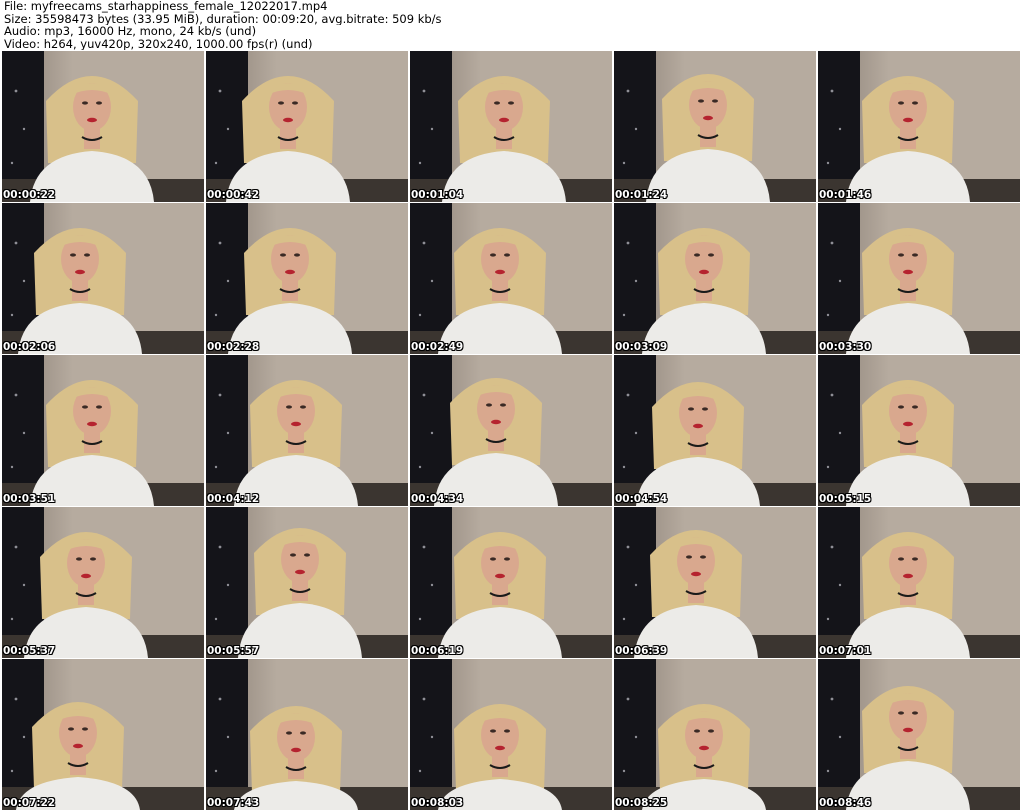  What do you see at coordinates (641, 651) in the screenshot?
I see `thumbnail-timestamp: 00:06:39` at bounding box center [641, 651].